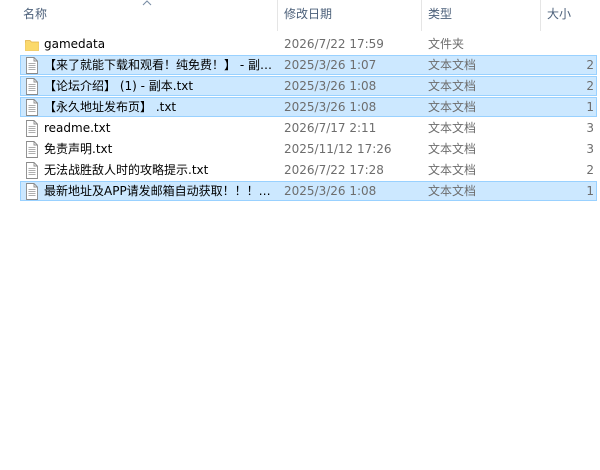  Describe the element at coordinates (77, 128) in the screenshot. I see `file-name: readme.txt` at that location.